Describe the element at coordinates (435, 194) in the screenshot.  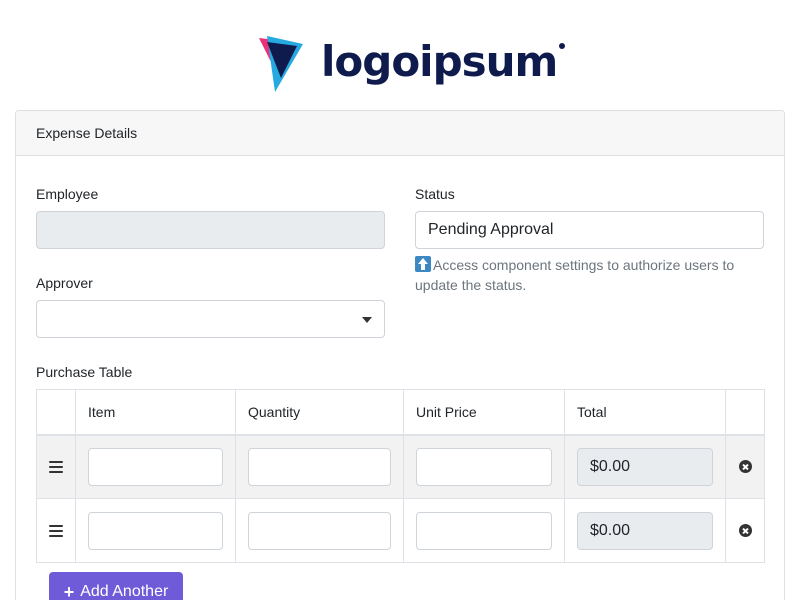
I see `status-label: Status` at that location.